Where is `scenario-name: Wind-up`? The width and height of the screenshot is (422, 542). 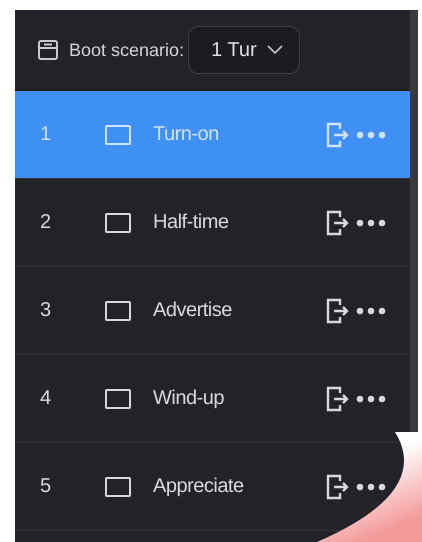
scenario-name: Wind-up is located at coordinates (189, 398).